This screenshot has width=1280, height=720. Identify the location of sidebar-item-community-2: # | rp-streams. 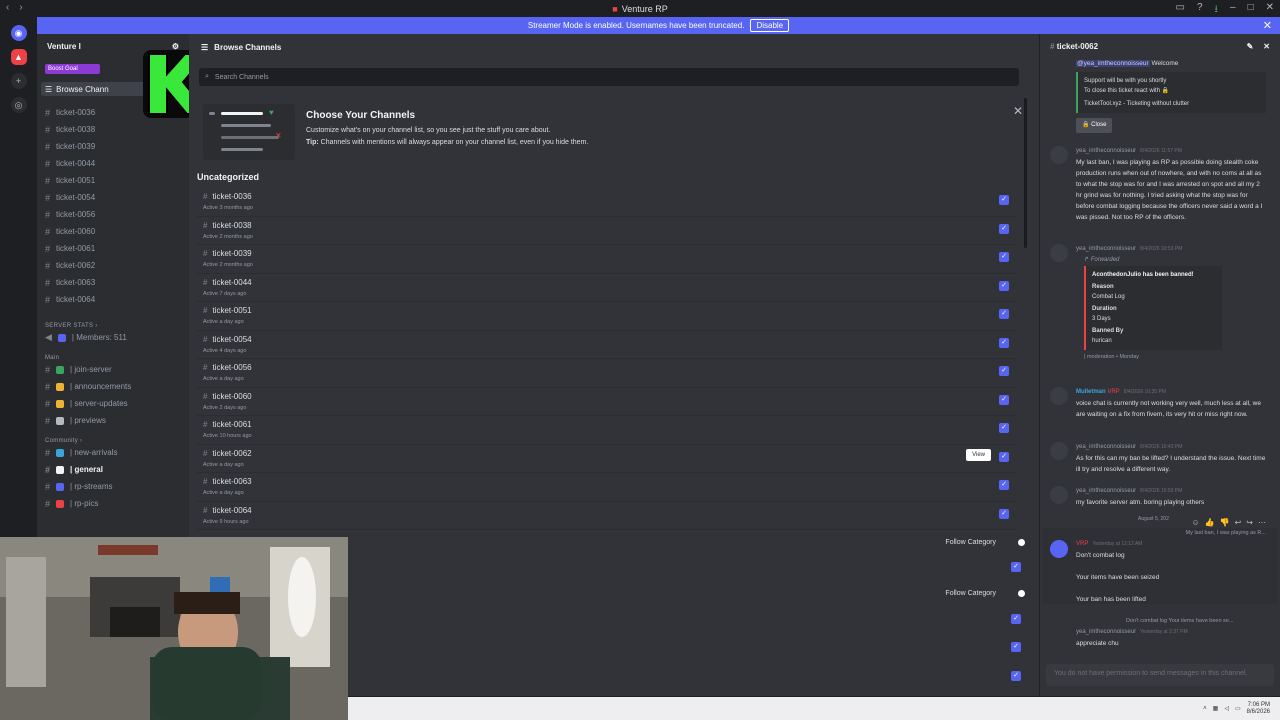
(113, 486).